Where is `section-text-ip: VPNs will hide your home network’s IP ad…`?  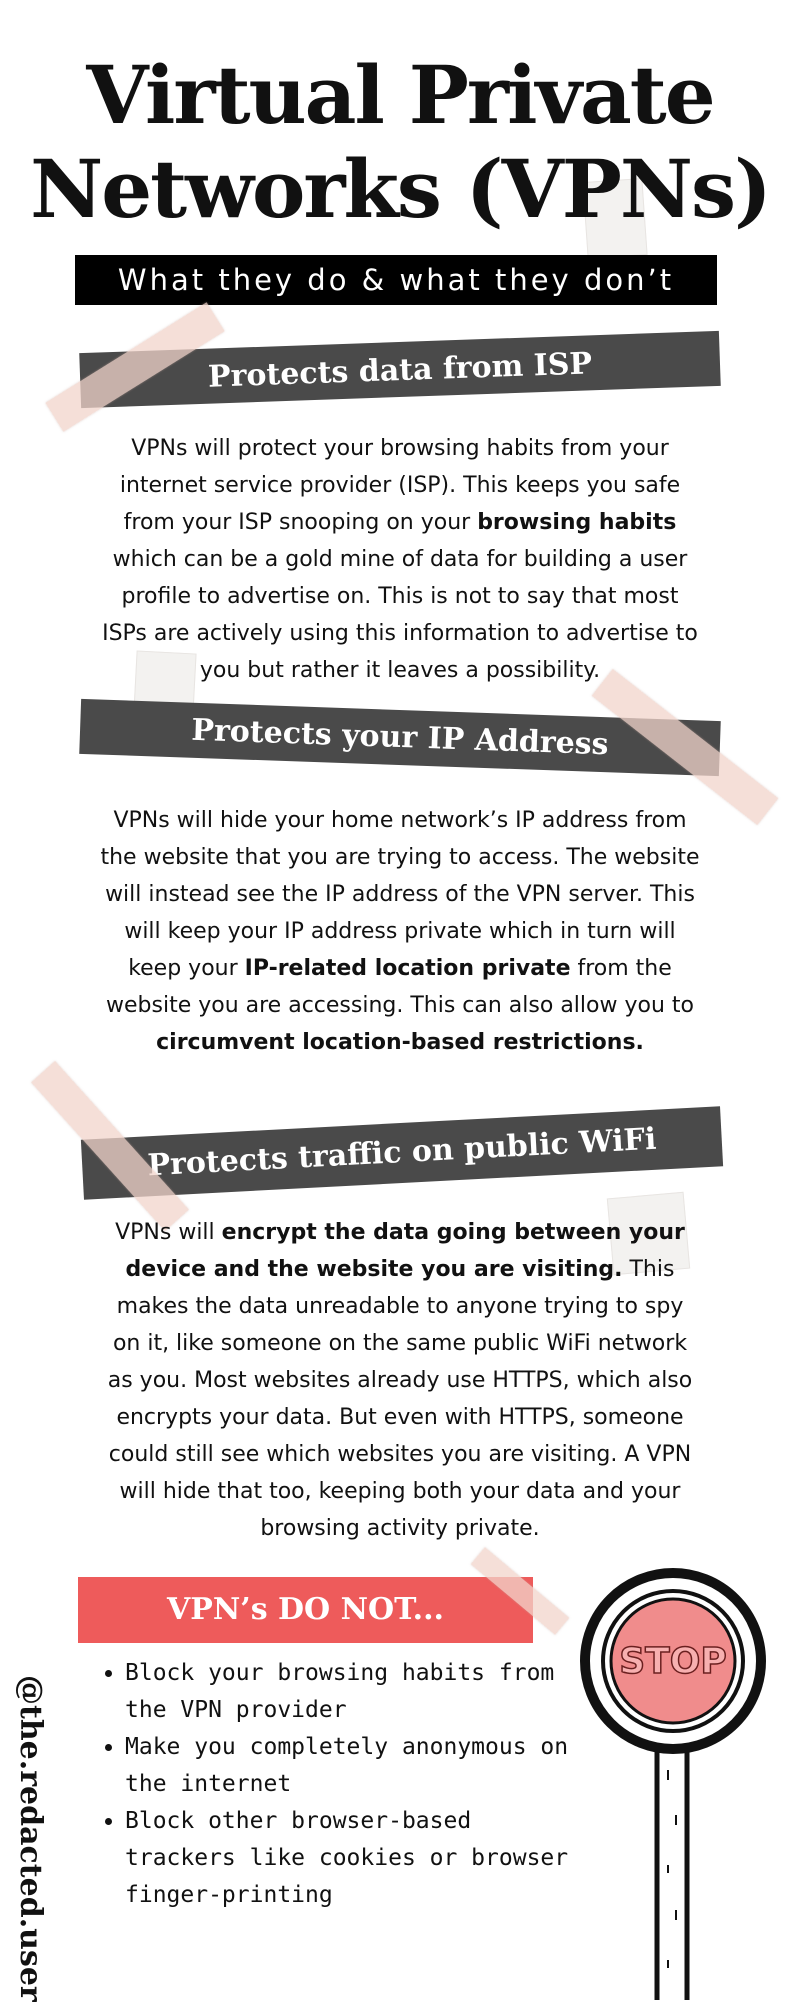 section-text-ip: VPNs will hide your home network’s IP ad… is located at coordinates (400, 931).